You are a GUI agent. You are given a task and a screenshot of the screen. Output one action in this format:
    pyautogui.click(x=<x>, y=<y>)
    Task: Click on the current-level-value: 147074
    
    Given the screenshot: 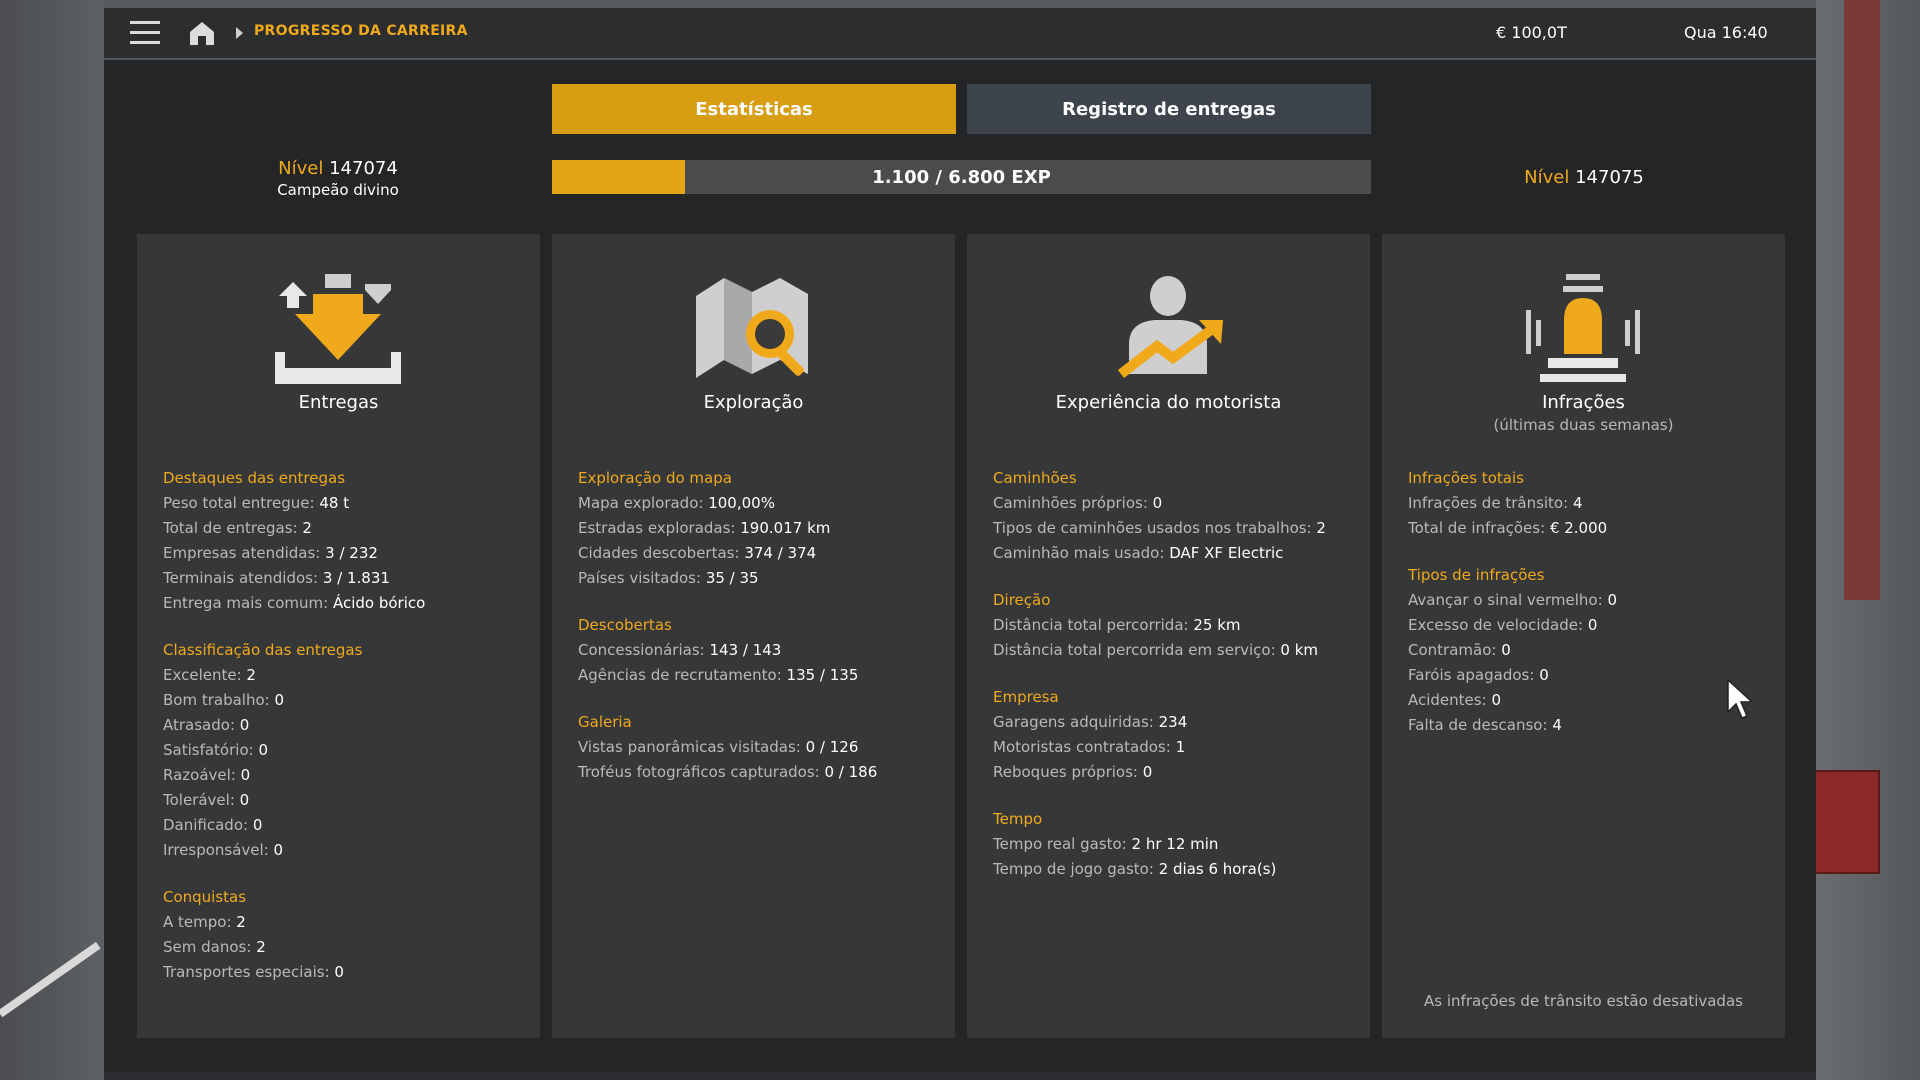 What is the action you would take?
    pyautogui.click(x=363, y=168)
    